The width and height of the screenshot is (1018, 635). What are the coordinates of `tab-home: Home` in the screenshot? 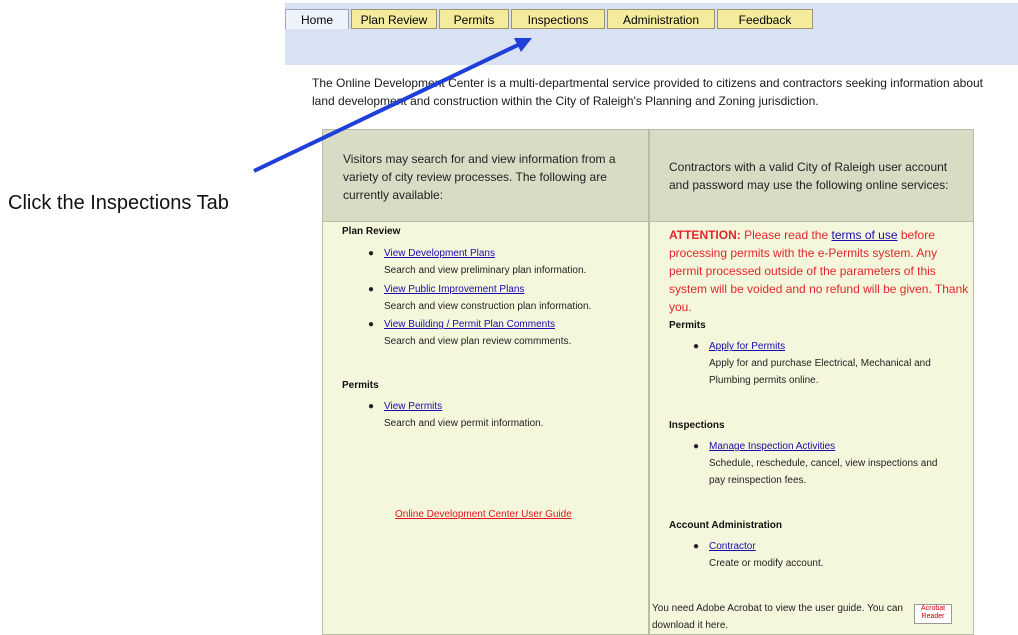 It's located at (317, 19).